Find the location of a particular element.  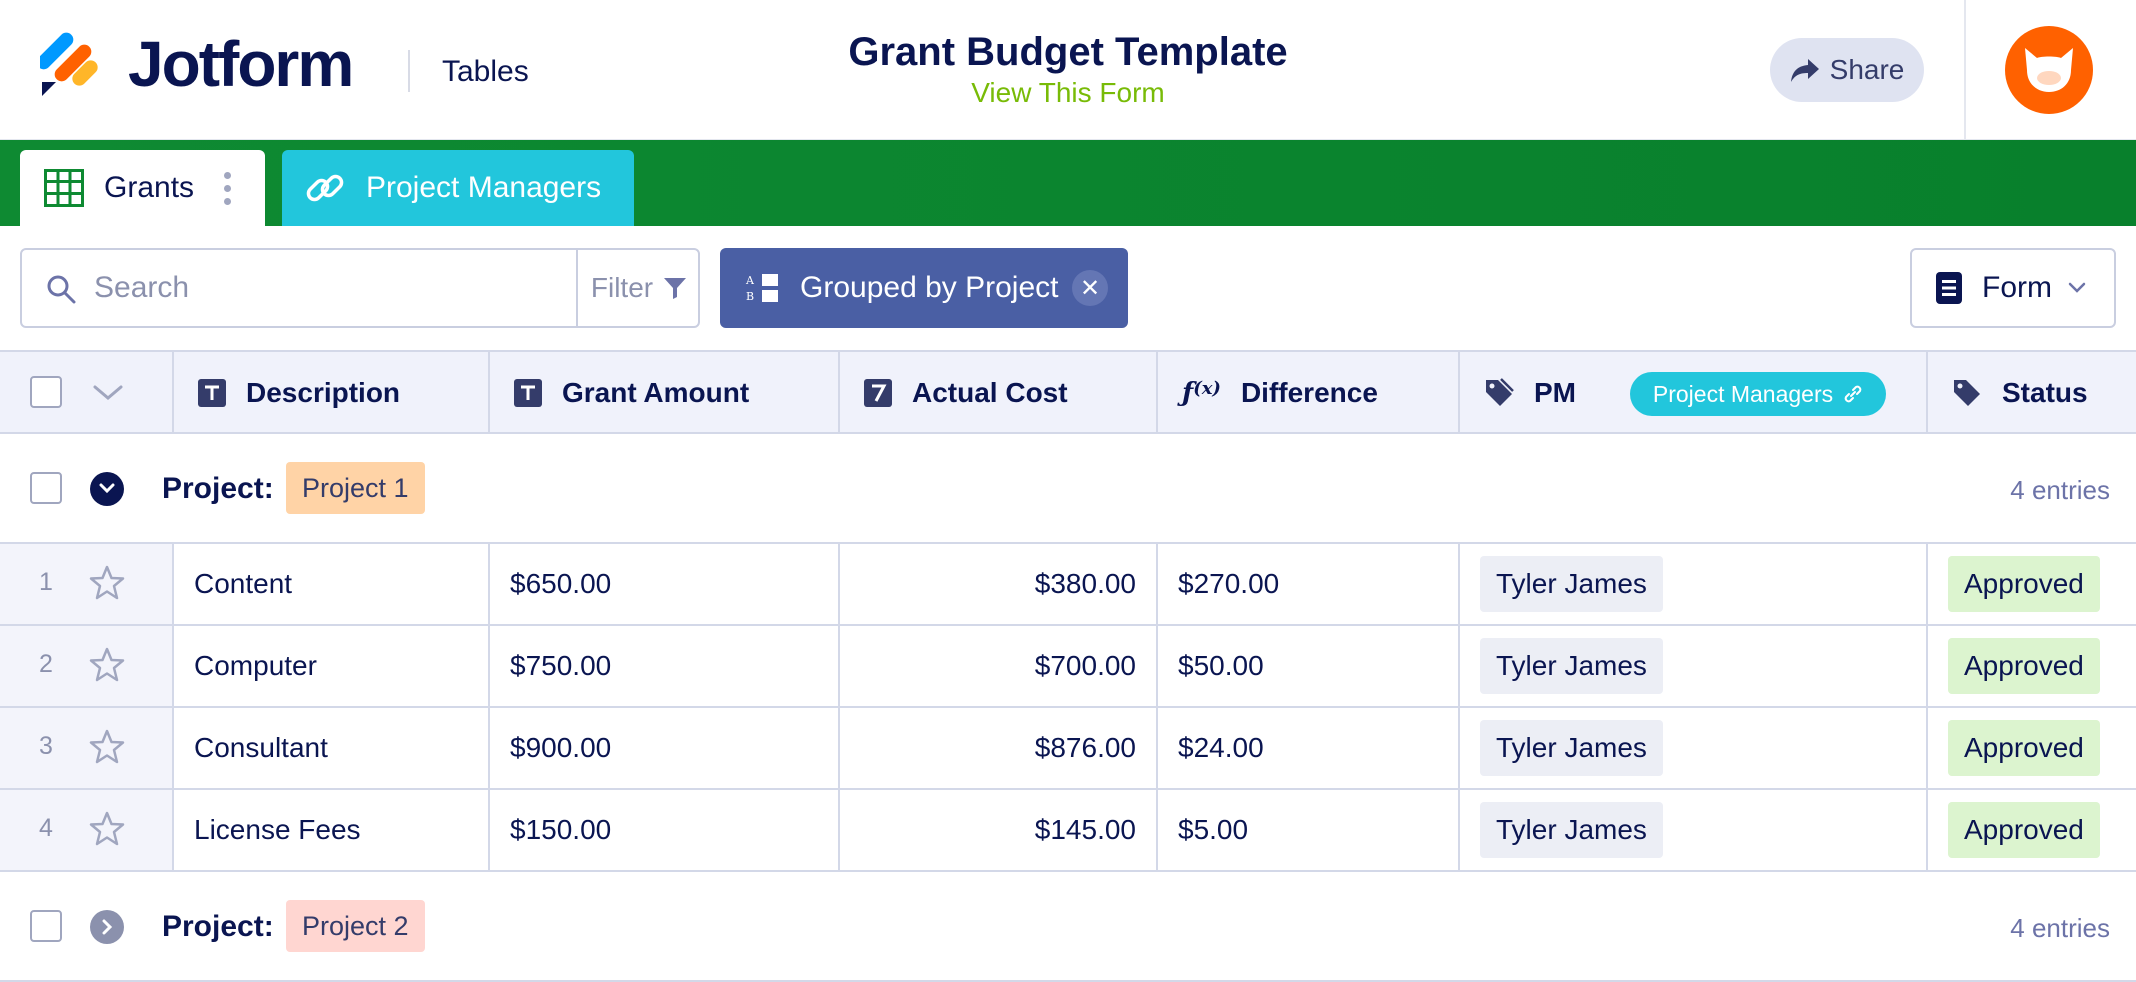

cell-actual-cost: $380.00 is located at coordinates (999, 584).